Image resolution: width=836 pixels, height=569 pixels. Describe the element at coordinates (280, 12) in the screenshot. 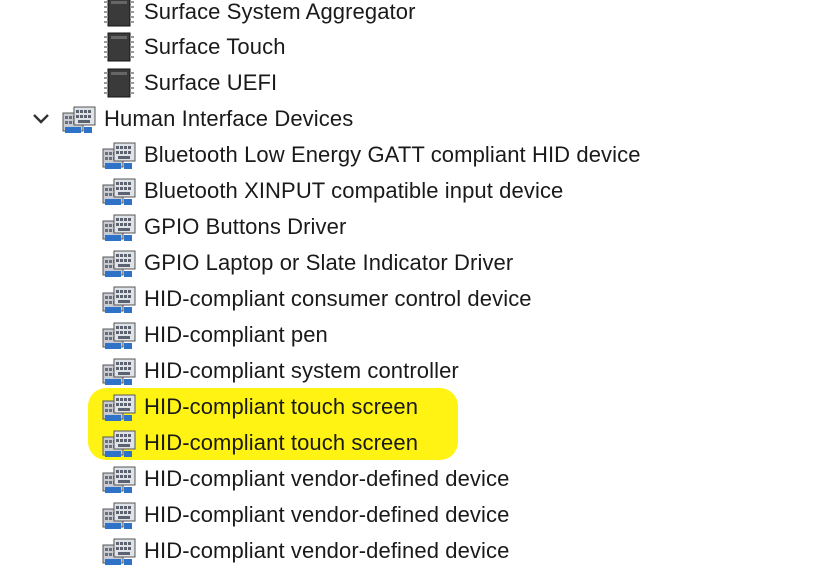

I see `tree-item-label: Surface System Aggregator` at that location.